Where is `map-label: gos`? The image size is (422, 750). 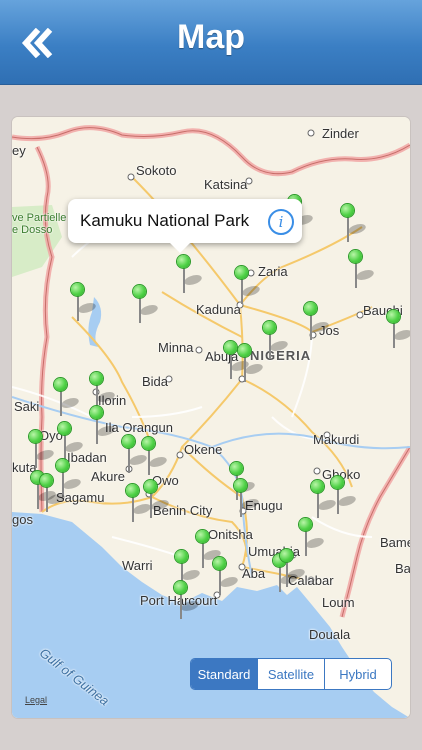
map-label: gos is located at coordinates (22, 519).